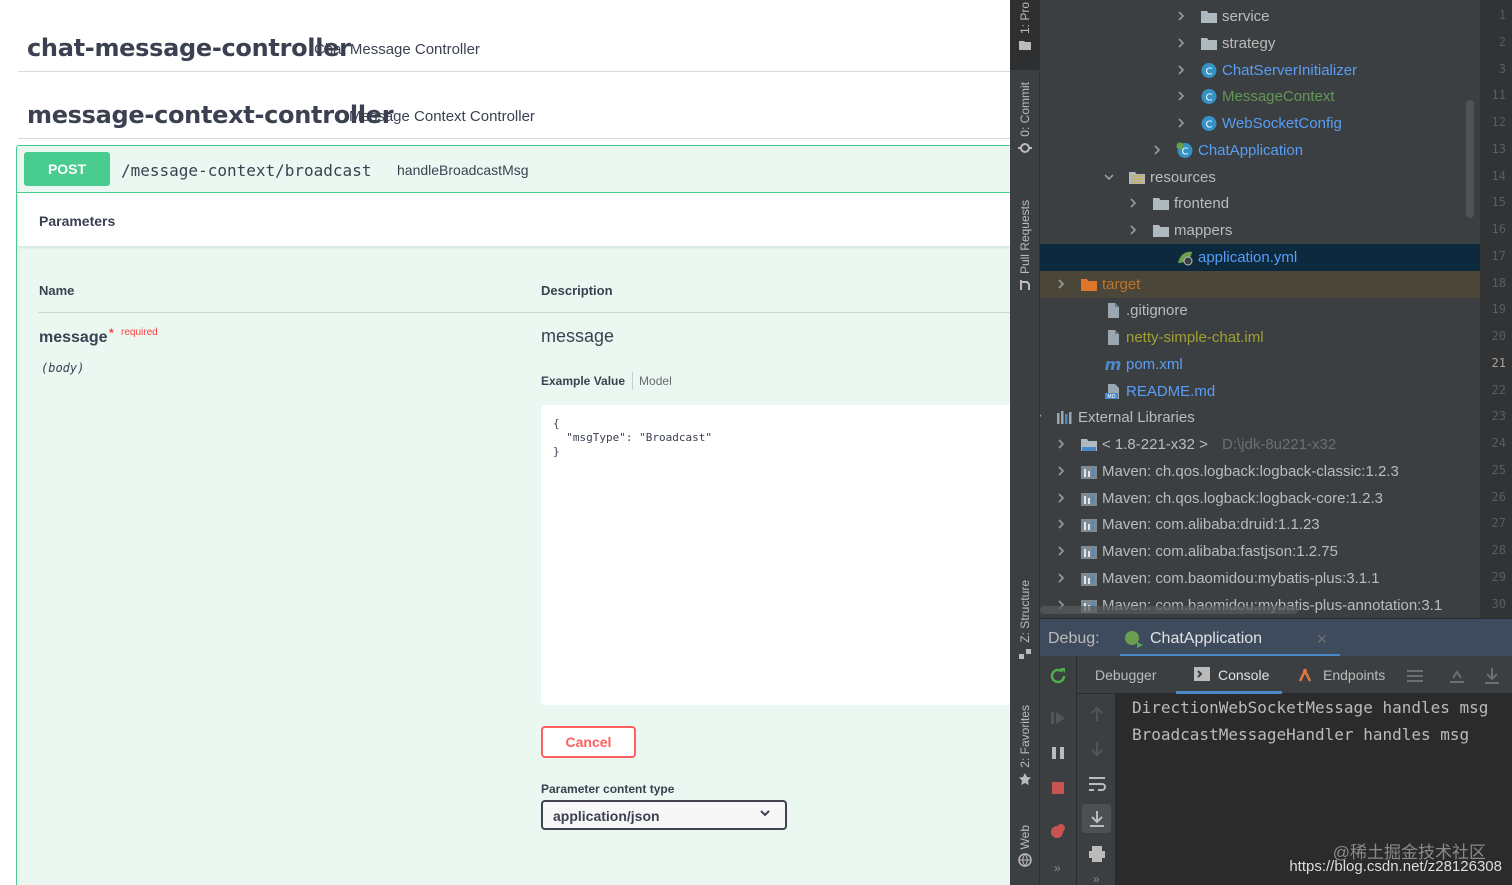 Image resolution: width=1512 pixels, height=885 pixels. Describe the element at coordinates (1025, 736) in the screenshot. I see `stripe-tab-label: 2: Favorites` at that location.